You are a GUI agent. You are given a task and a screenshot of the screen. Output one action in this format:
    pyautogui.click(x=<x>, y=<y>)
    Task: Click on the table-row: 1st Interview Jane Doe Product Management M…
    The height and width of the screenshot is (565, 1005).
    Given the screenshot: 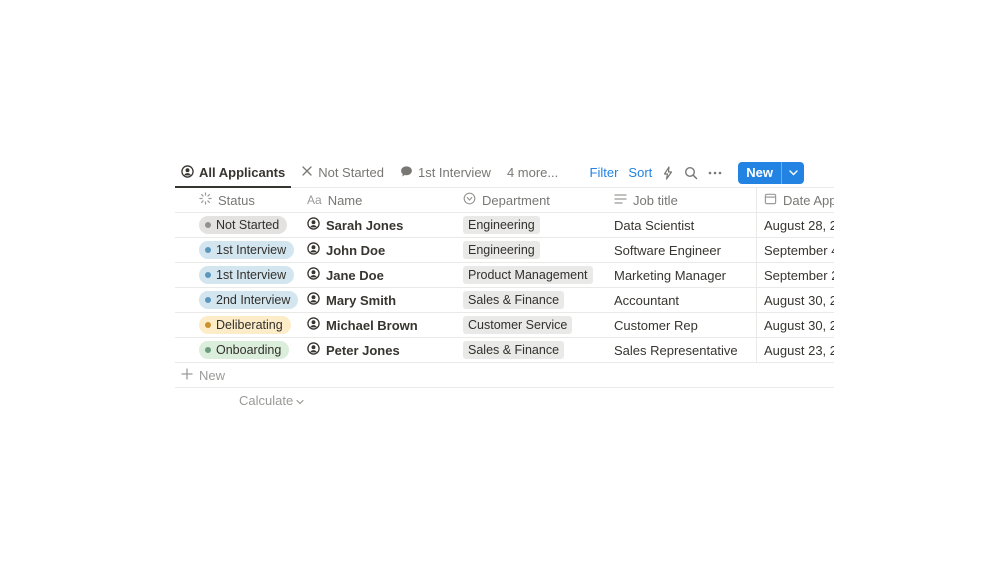 What is the action you would take?
    pyautogui.click(x=504, y=275)
    